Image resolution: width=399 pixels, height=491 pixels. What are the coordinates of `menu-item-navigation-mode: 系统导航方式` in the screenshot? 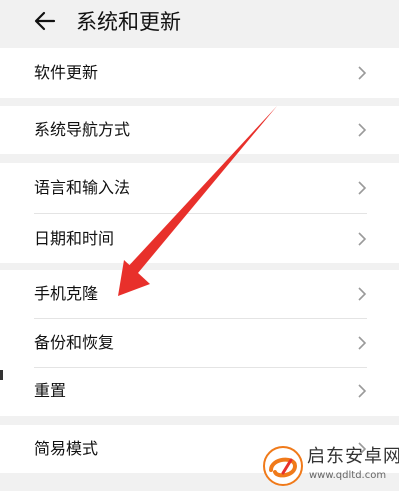 It's located at (199, 130).